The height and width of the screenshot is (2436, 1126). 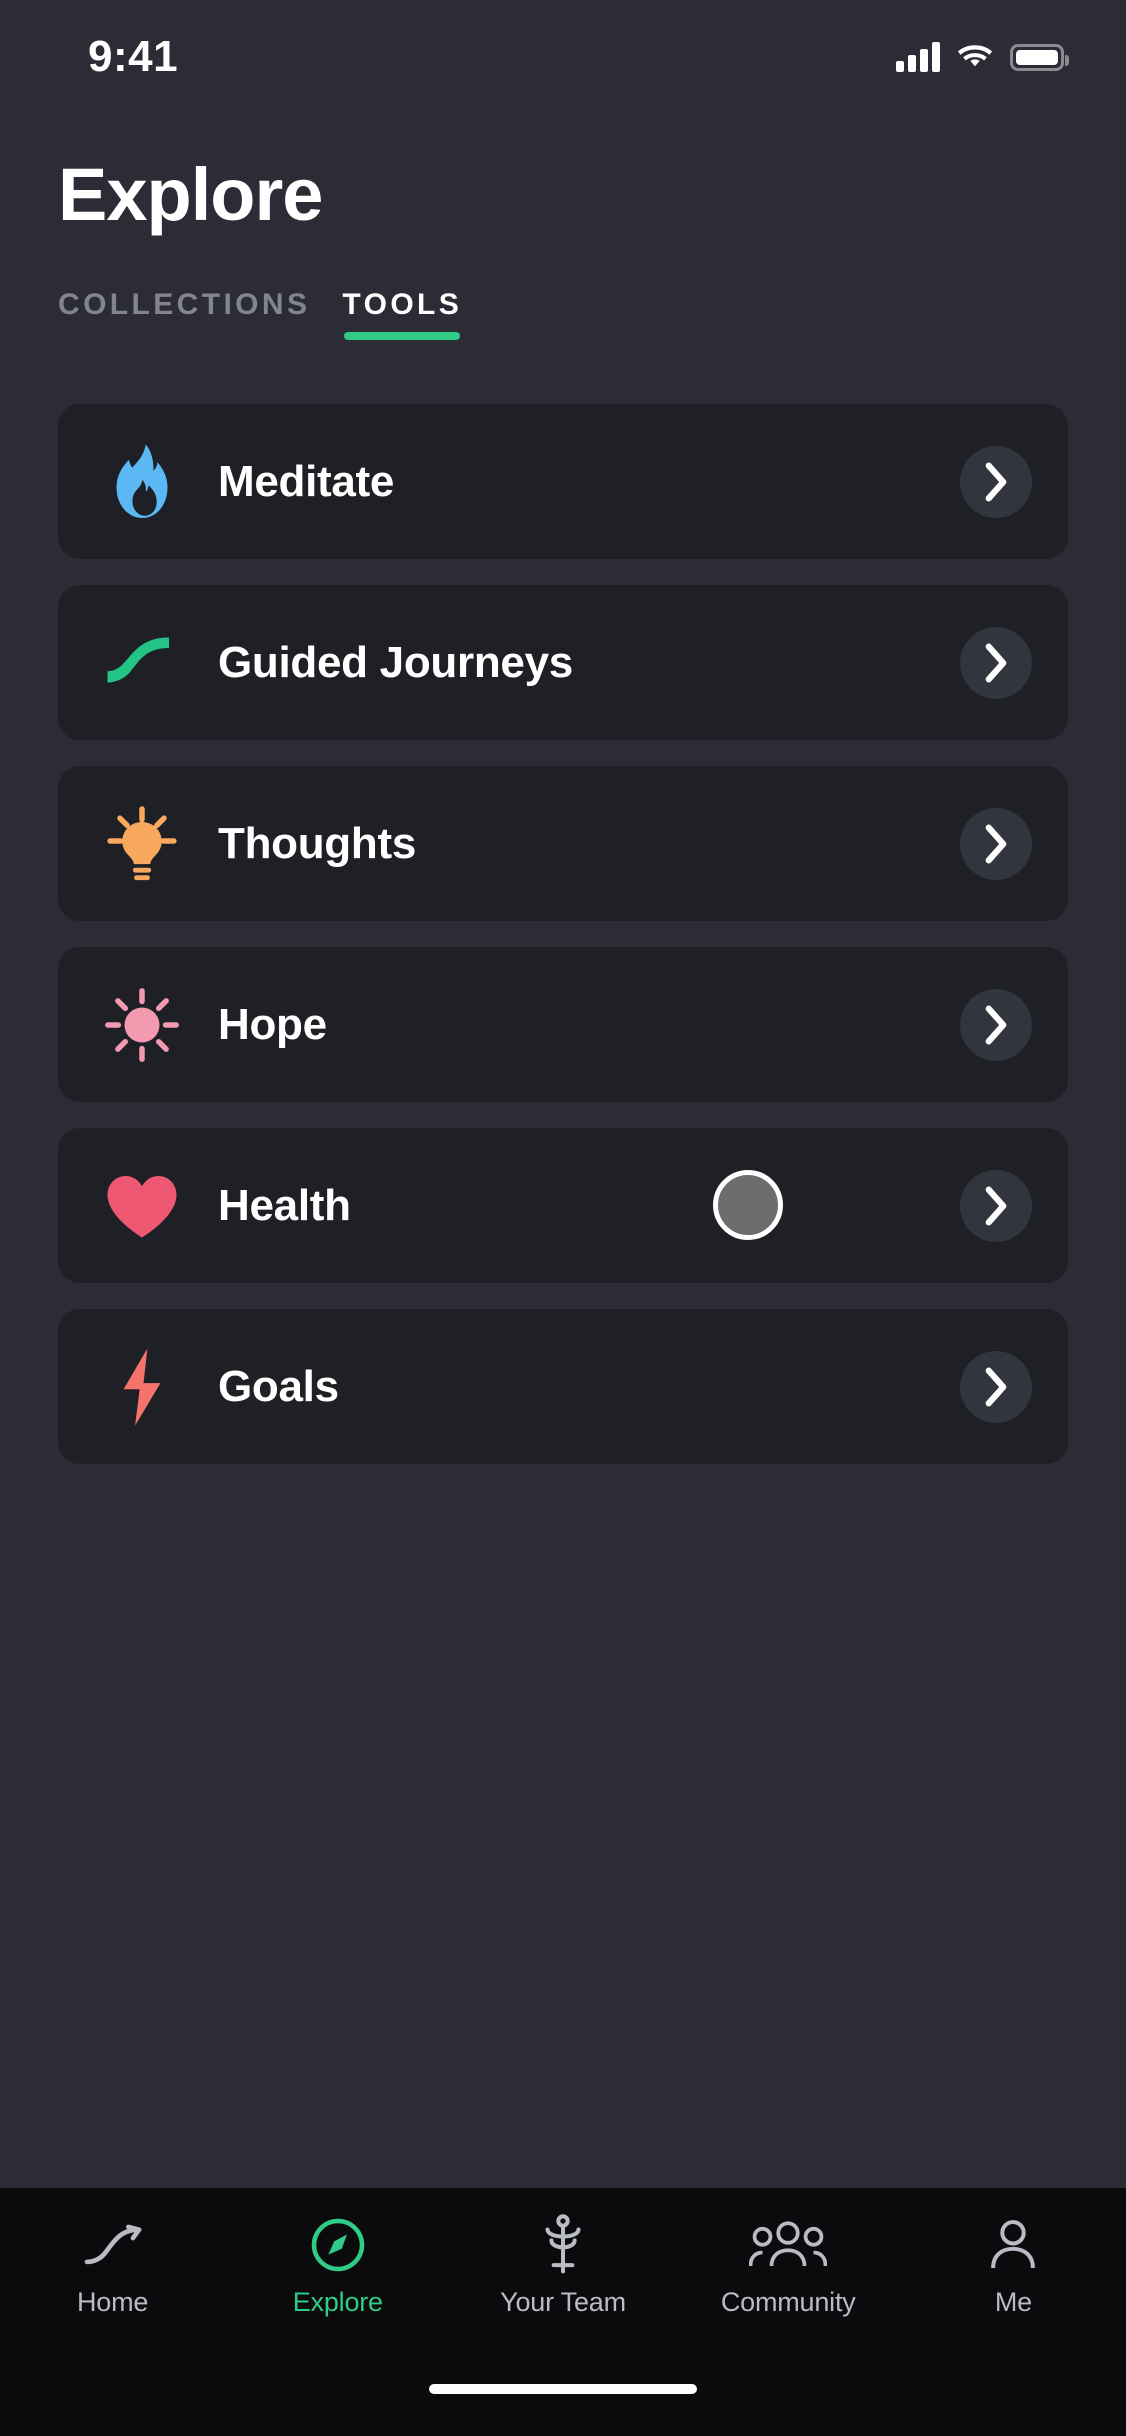 What do you see at coordinates (142, 1387) in the screenshot?
I see `lightning-bolt-icon` at bounding box center [142, 1387].